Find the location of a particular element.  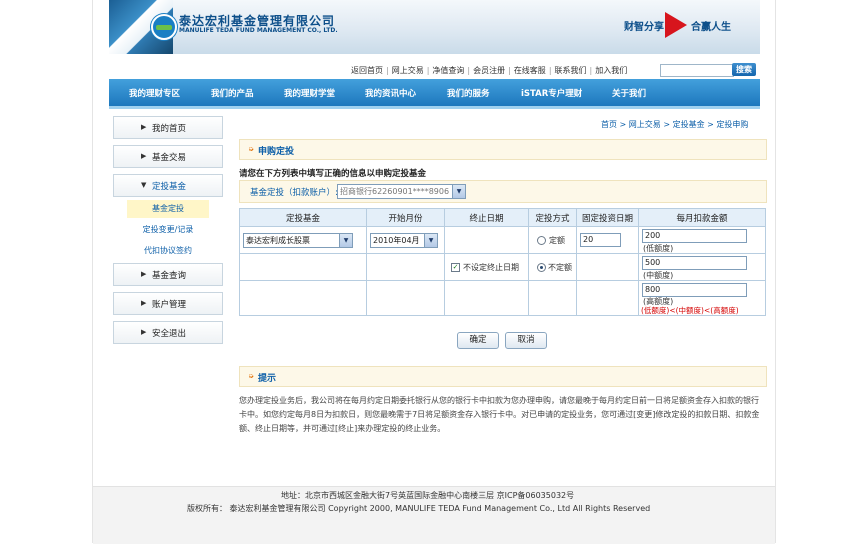

fund-select: 泰达宏利成长股票 ▼ is located at coordinates (298, 240).